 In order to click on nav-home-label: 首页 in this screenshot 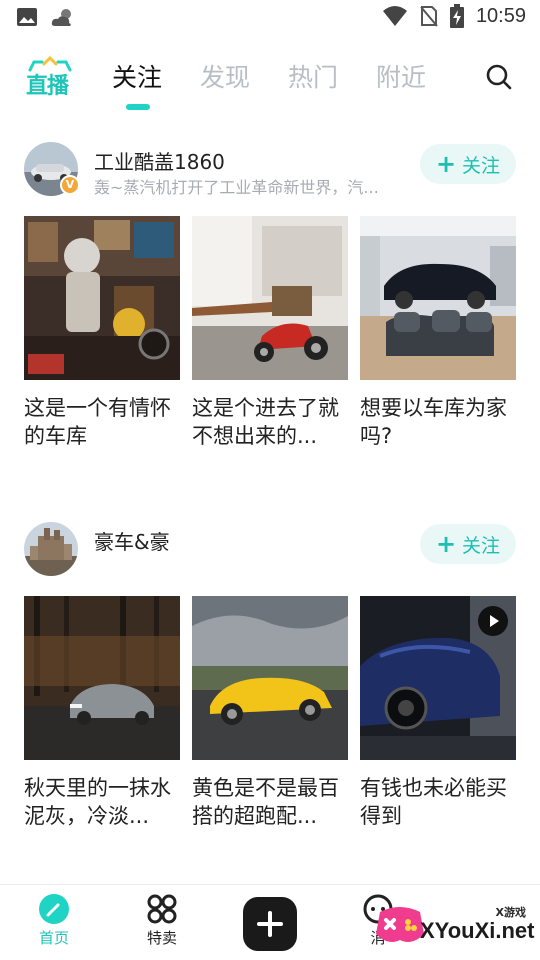, I will do `click(53, 938)`.